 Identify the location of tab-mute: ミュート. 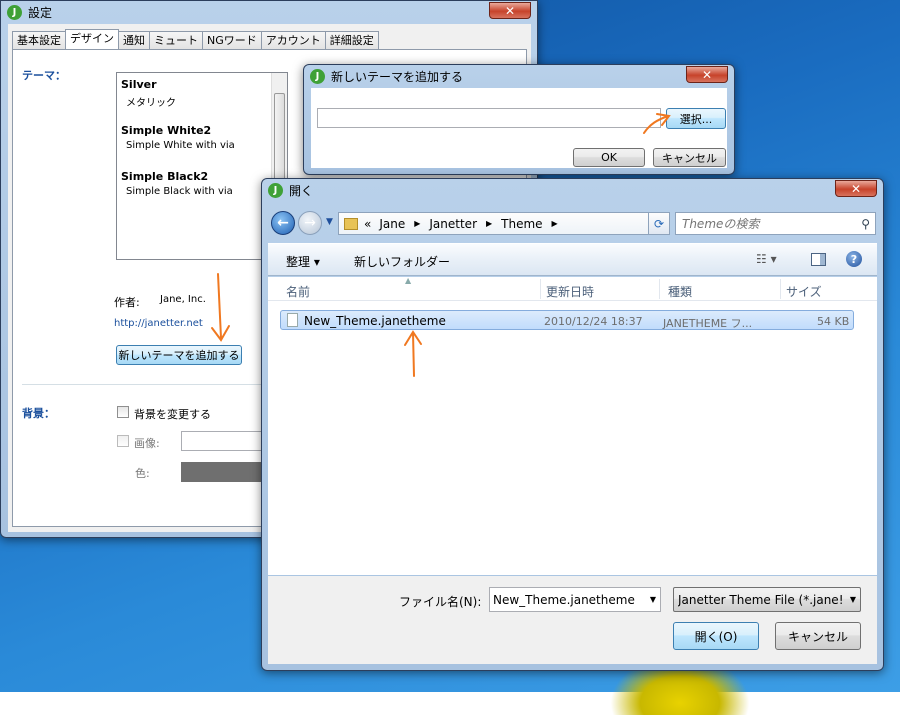
(176, 40).